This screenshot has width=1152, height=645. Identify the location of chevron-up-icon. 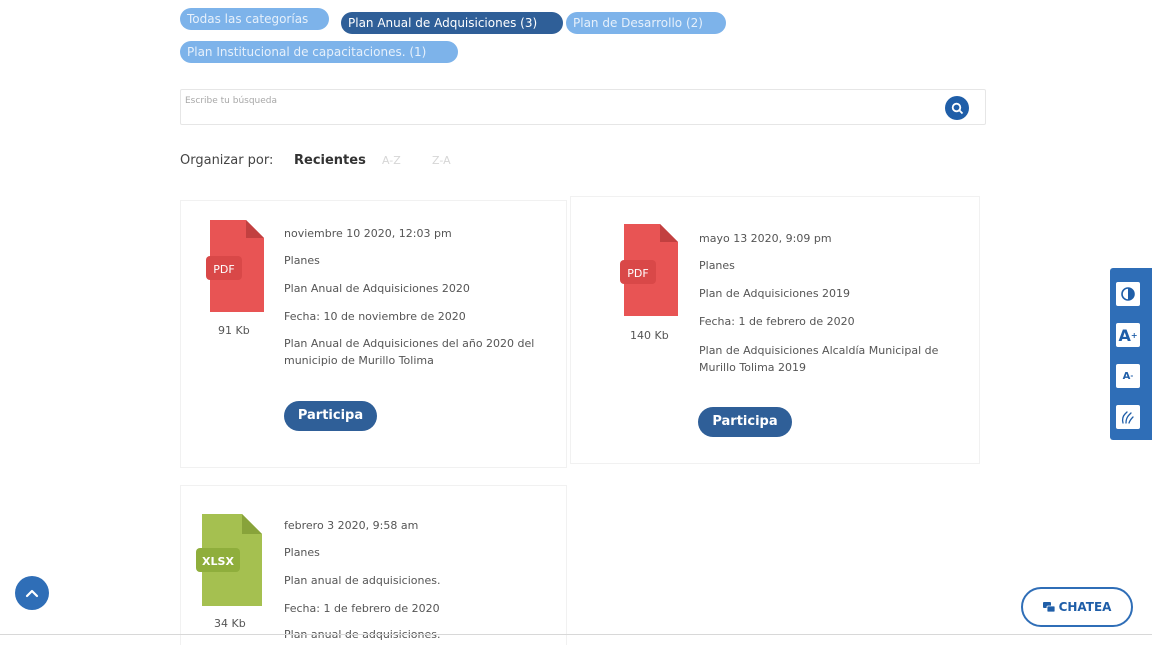
(32, 593).